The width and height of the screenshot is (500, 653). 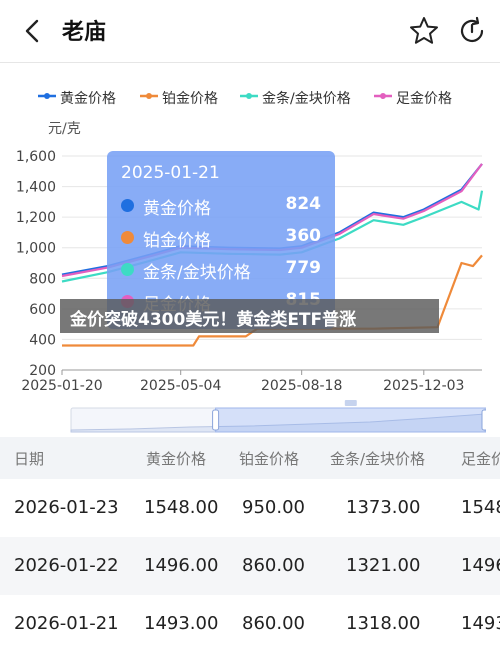 What do you see at coordinates (66, 507) in the screenshot?
I see `cell-date: 2026-01-23` at bounding box center [66, 507].